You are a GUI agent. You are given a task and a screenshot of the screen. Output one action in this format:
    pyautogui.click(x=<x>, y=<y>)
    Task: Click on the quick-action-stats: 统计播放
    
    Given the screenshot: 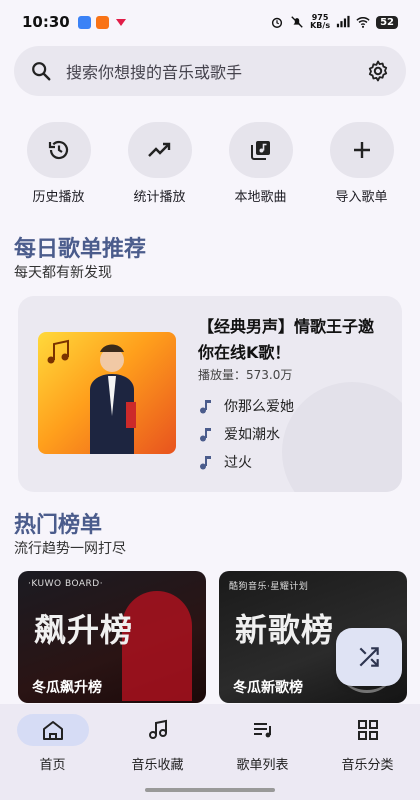 What is the action you would take?
    pyautogui.click(x=160, y=163)
    